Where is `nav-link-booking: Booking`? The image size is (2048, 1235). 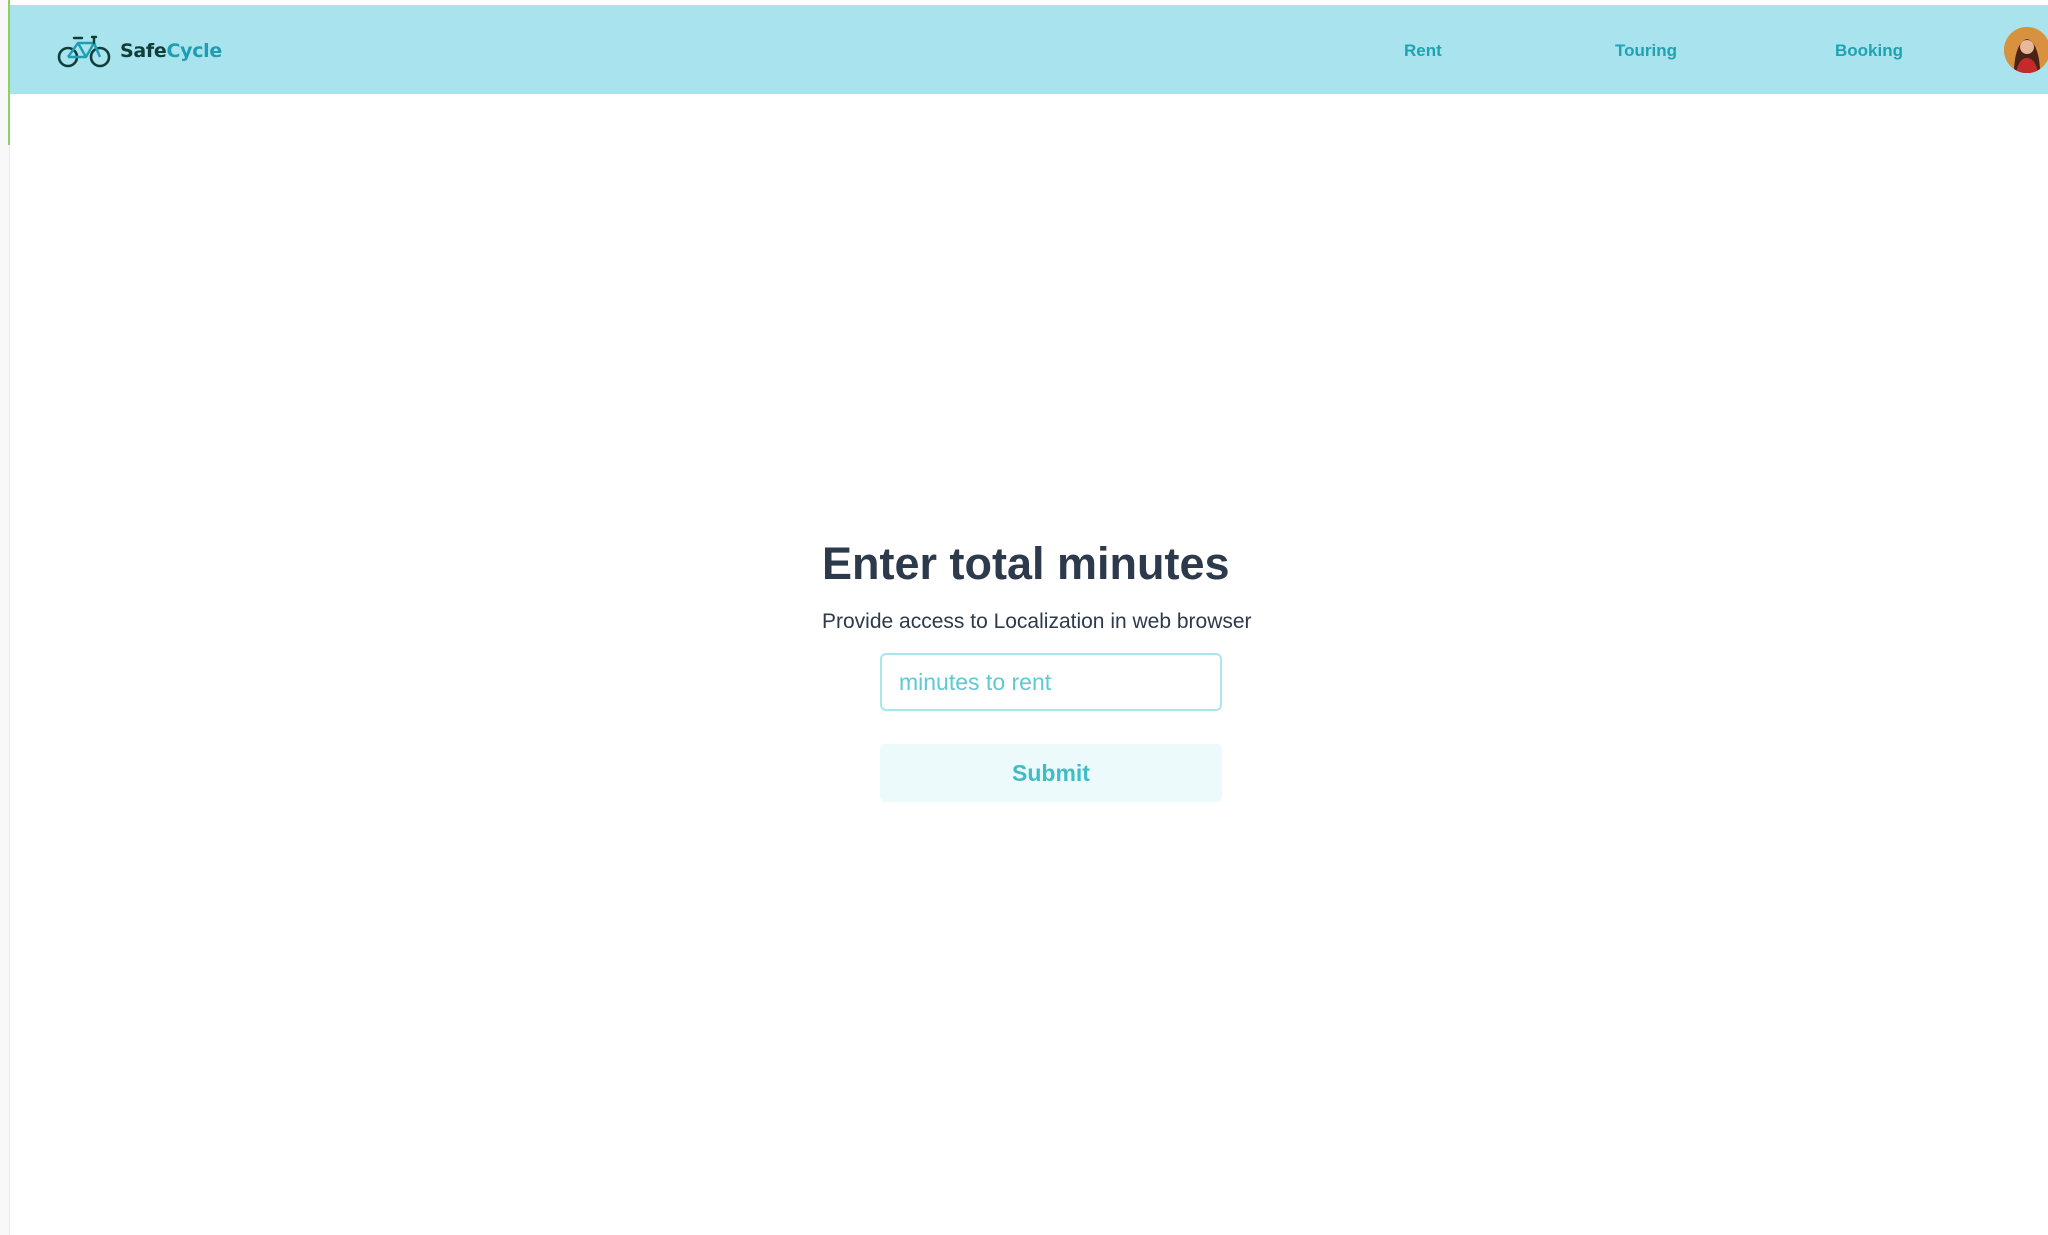 nav-link-booking: Booking is located at coordinates (1869, 51).